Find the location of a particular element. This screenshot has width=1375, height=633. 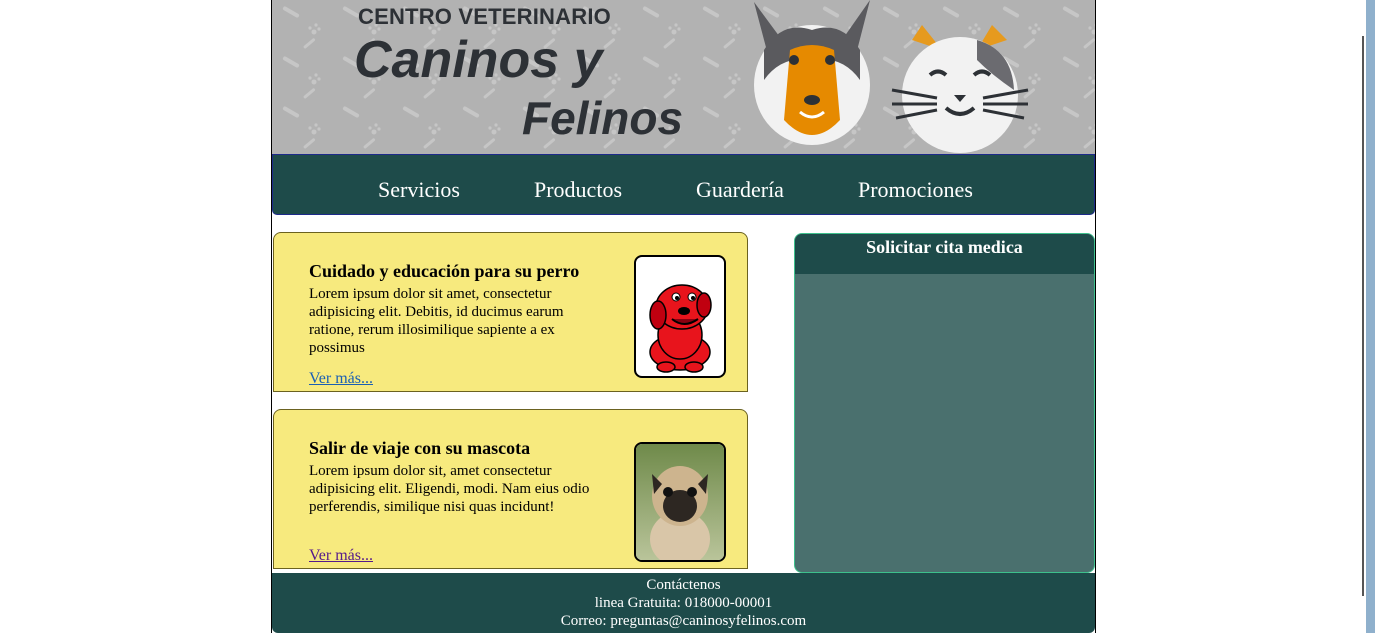

footer-phone: linea Gratuita: 018000-00001 is located at coordinates (683, 603).